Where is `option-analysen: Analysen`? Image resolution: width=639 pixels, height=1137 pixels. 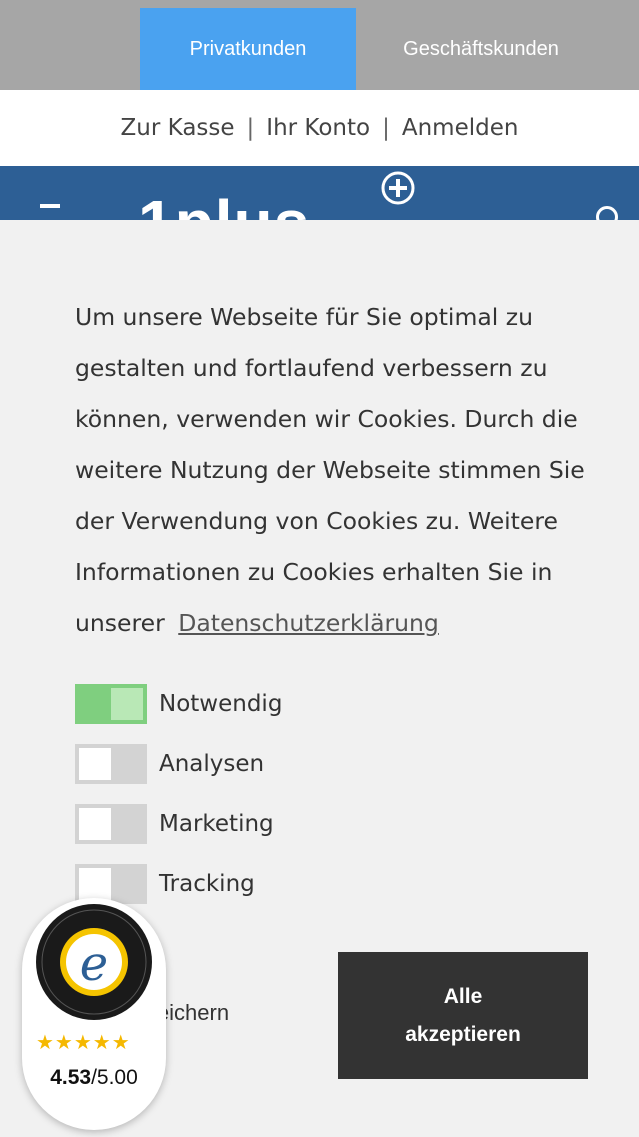
option-analysen: Analysen is located at coordinates (275, 764).